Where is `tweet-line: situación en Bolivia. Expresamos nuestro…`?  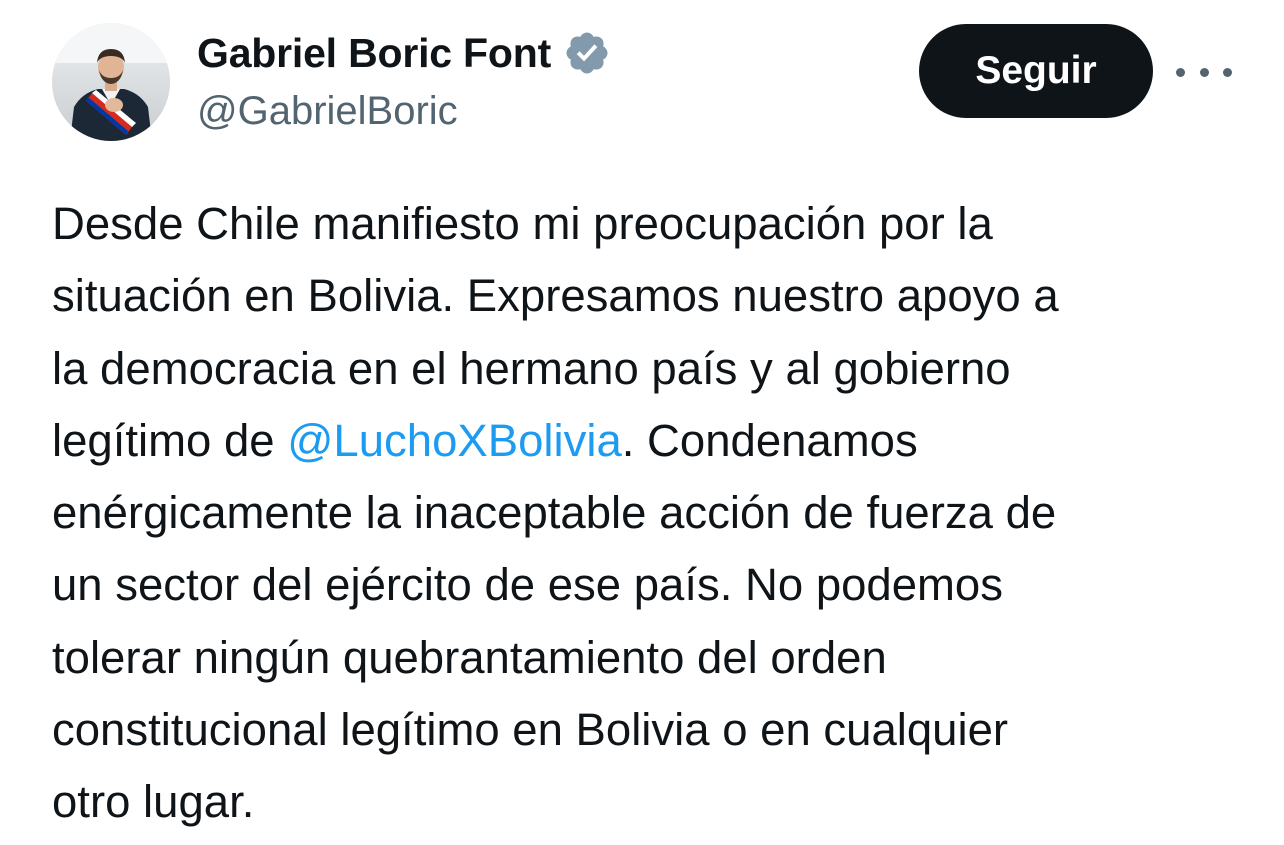
tweet-line: situación en Bolivia. Expresamos nuestro… is located at coordinates (555, 296).